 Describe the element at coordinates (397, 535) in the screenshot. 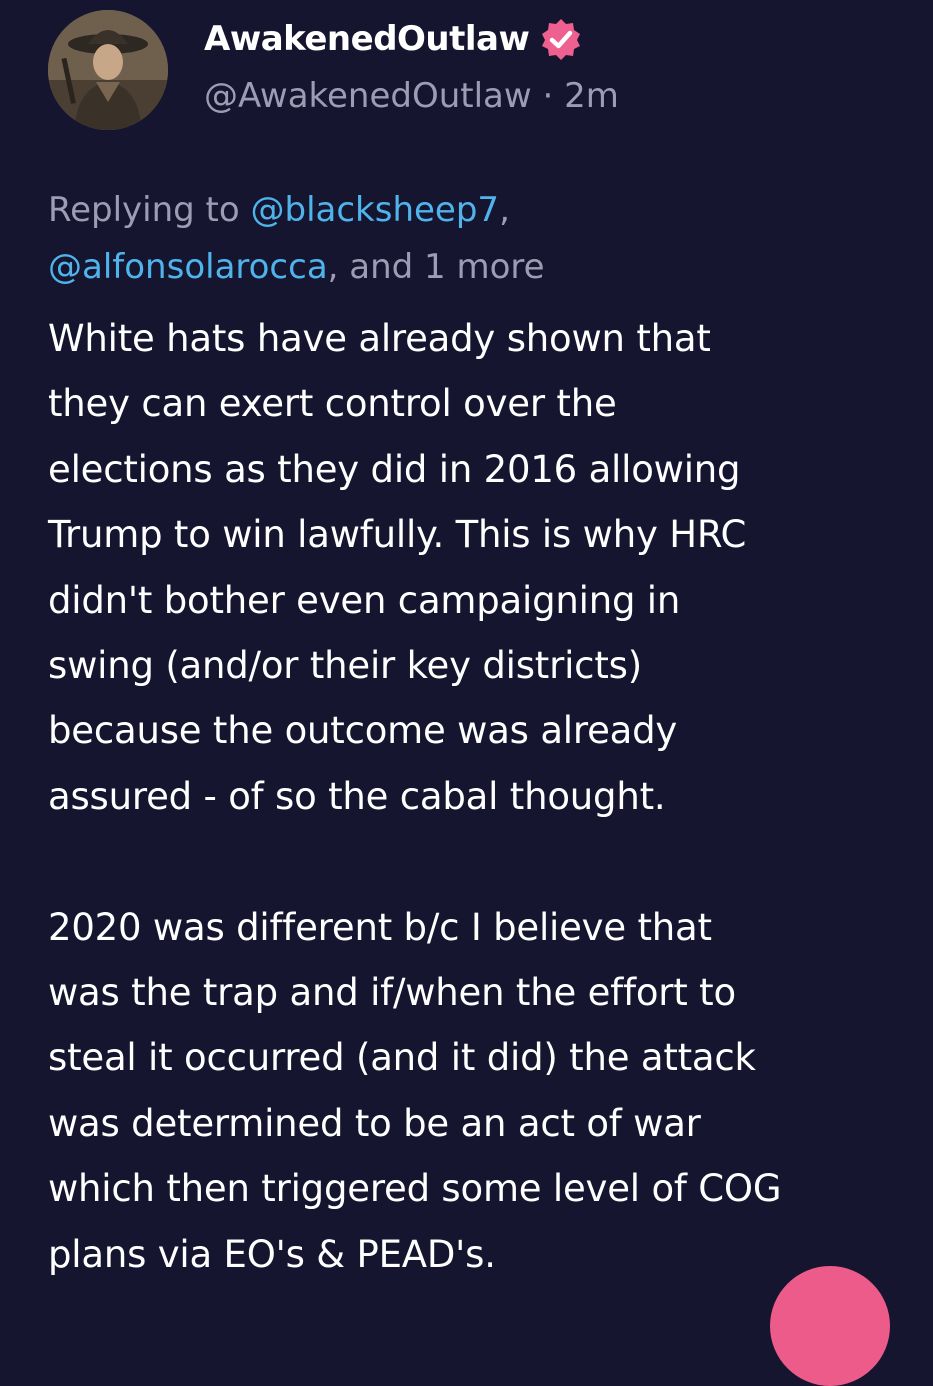

I see `body-line: Trump to win lawfully. This is why HRC` at that location.